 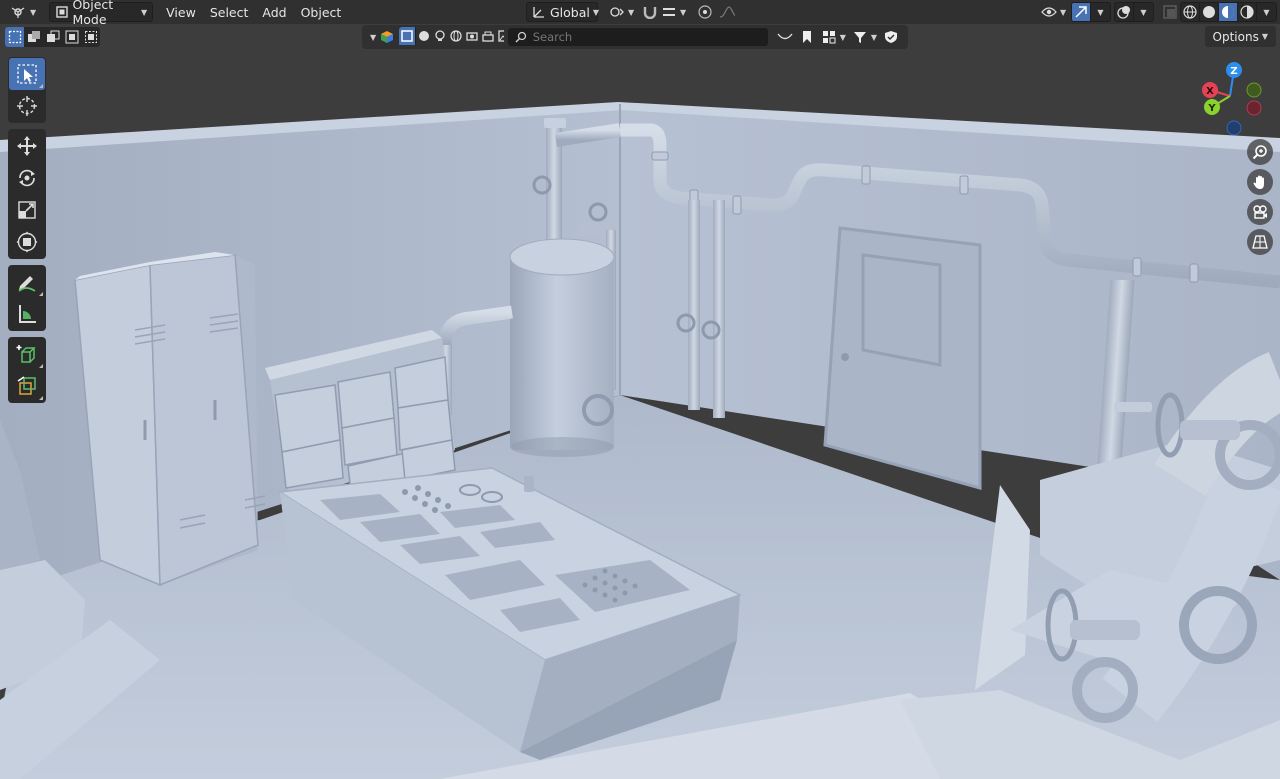 I want to click on cursor-tool, so click(x=27, y=106).